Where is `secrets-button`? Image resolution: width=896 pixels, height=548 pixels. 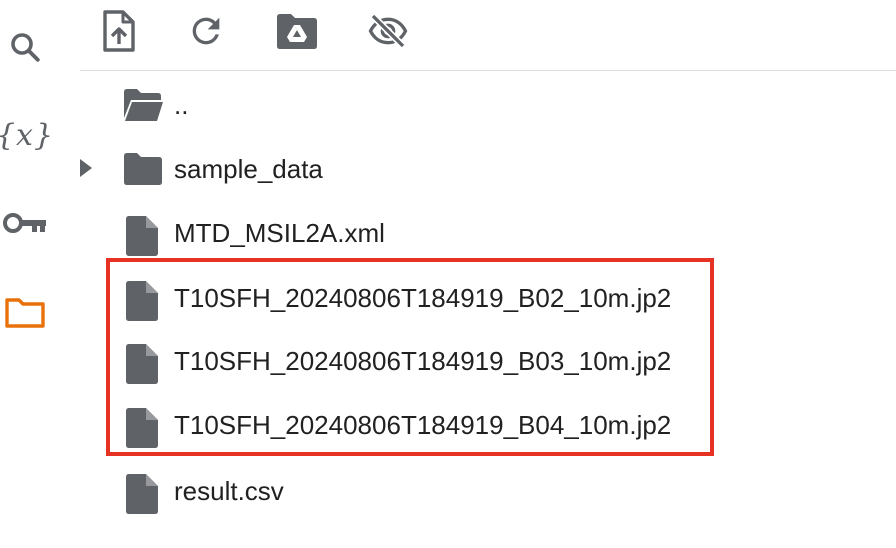 secrets-button is located at coordinates (25, 223).